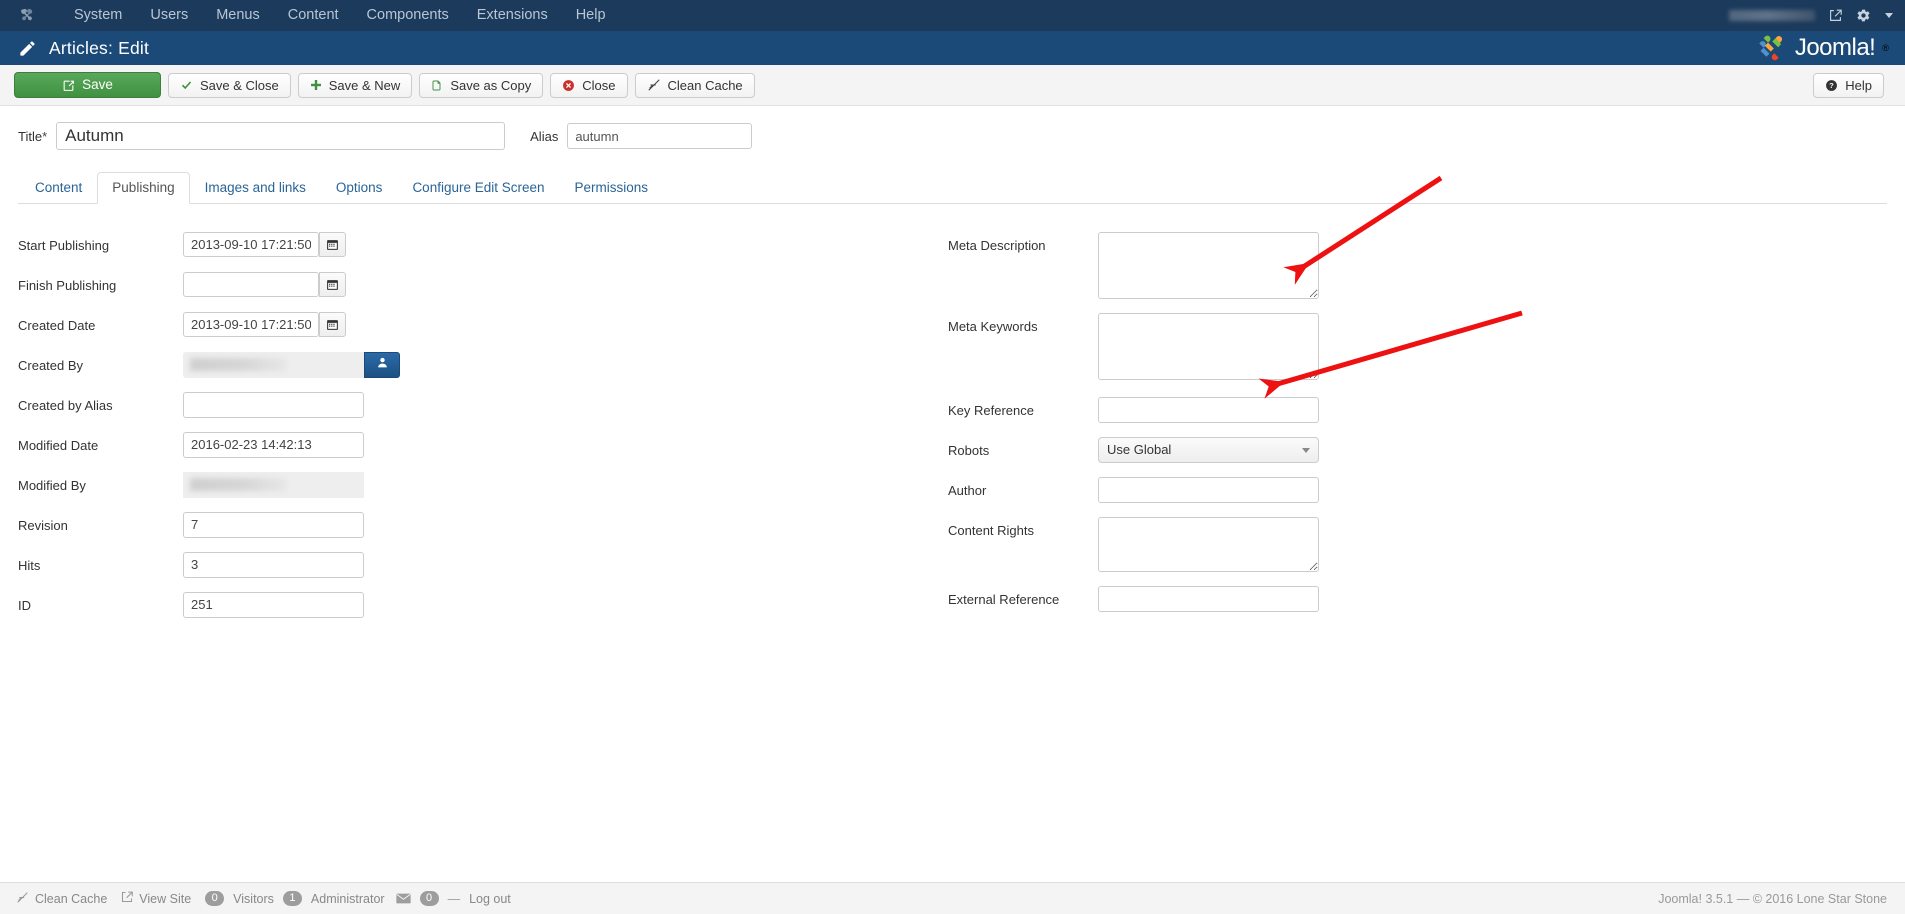 The height and width of the screenshot is (914, 1905). Describe the element at coordinates (1208, 598) in the screenshot. I see `external-reference-input` at that location.